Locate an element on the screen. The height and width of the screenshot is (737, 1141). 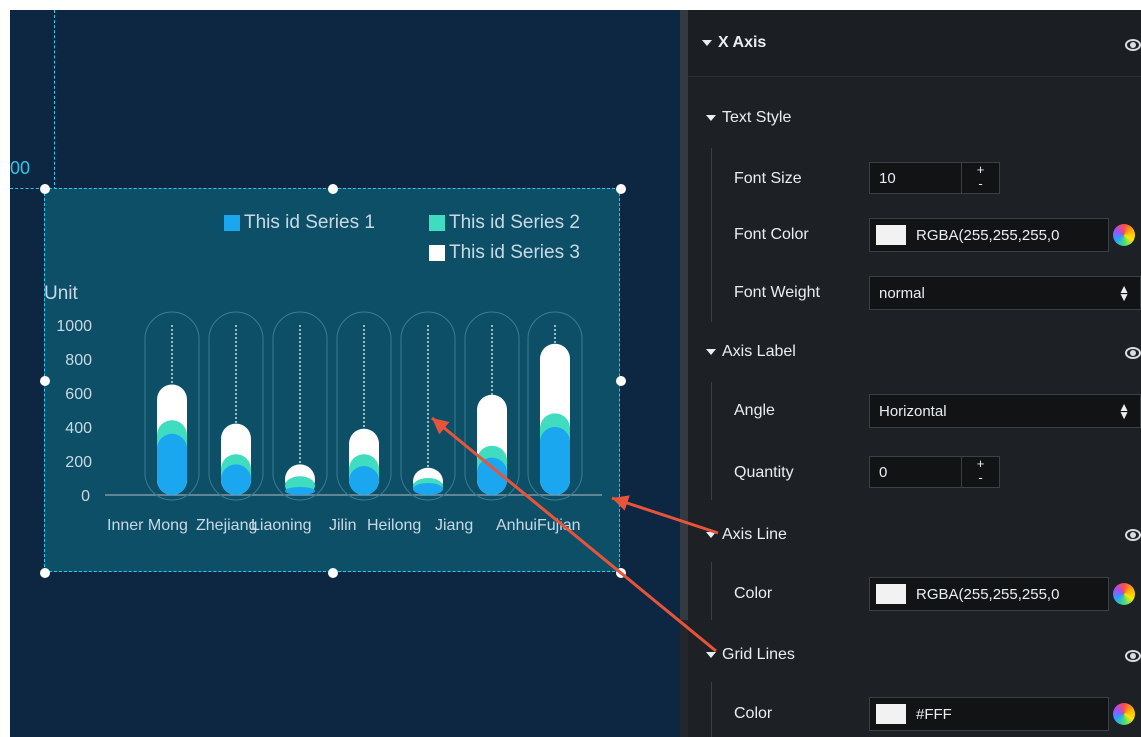
x-tick-label: Heilong is located at coordinates (394, 525).